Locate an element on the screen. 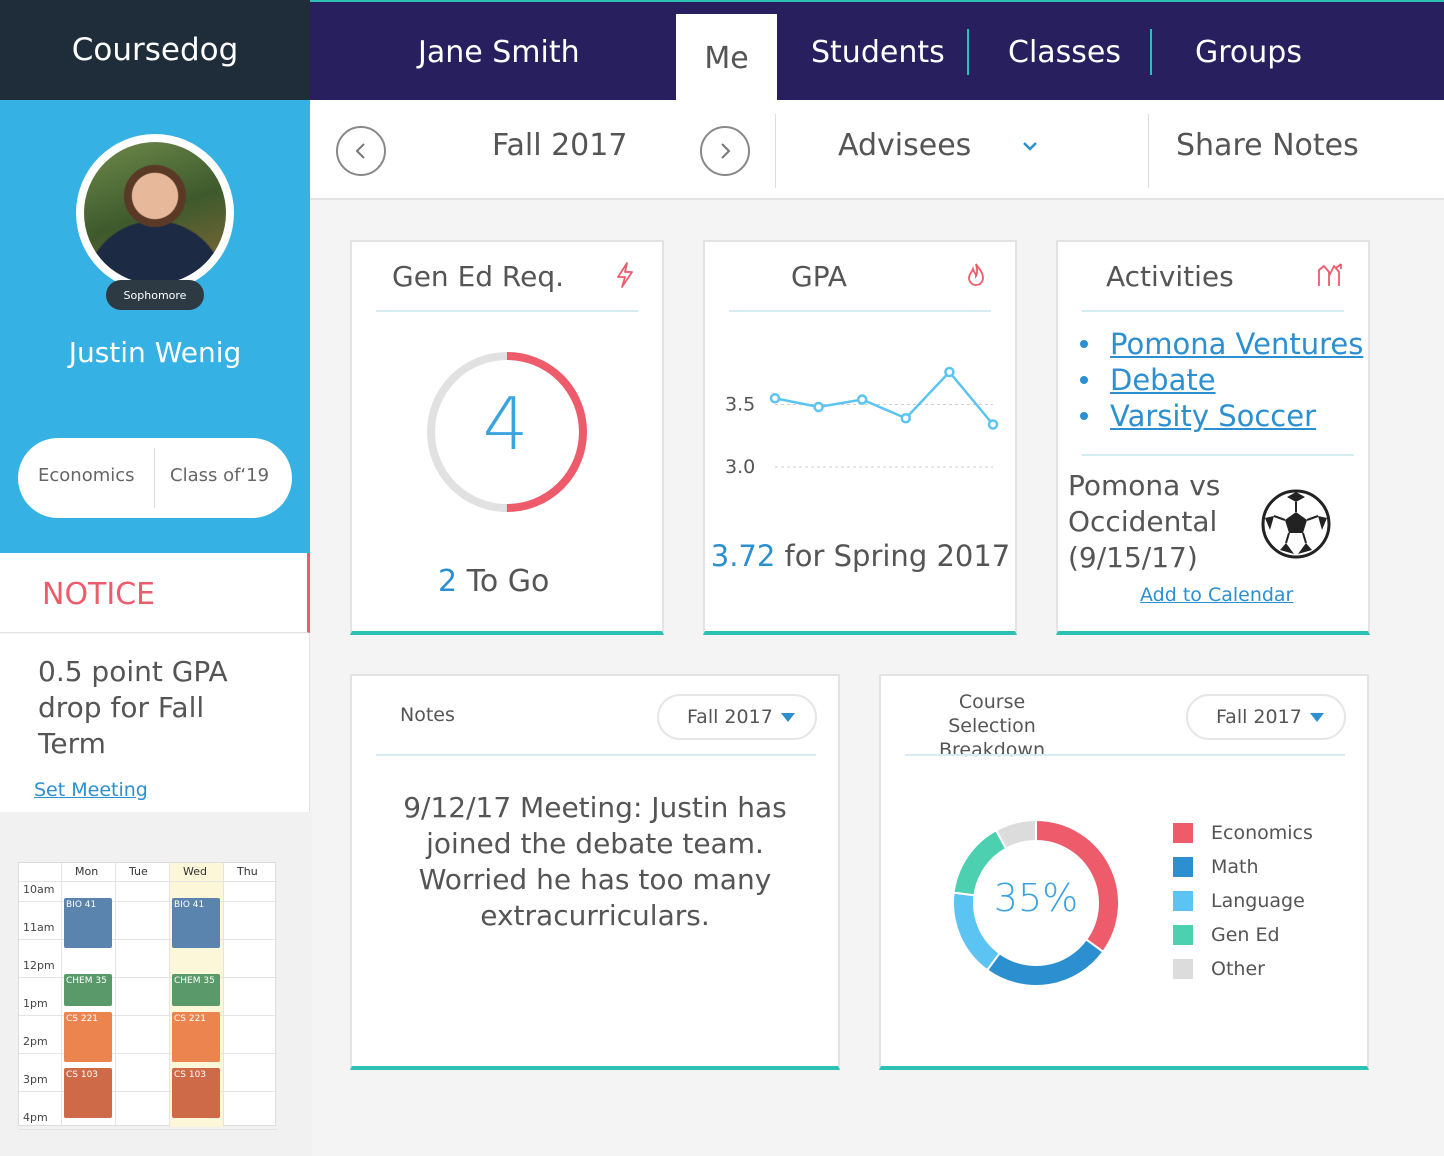  app-brand: Coursedog is located at coordinates (155, 50).